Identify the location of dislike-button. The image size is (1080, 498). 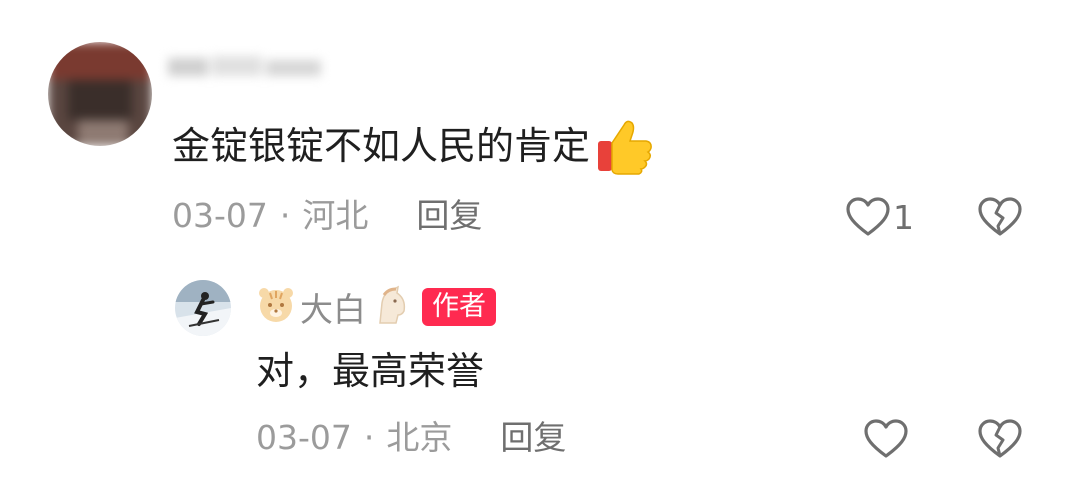
(1000, 219).